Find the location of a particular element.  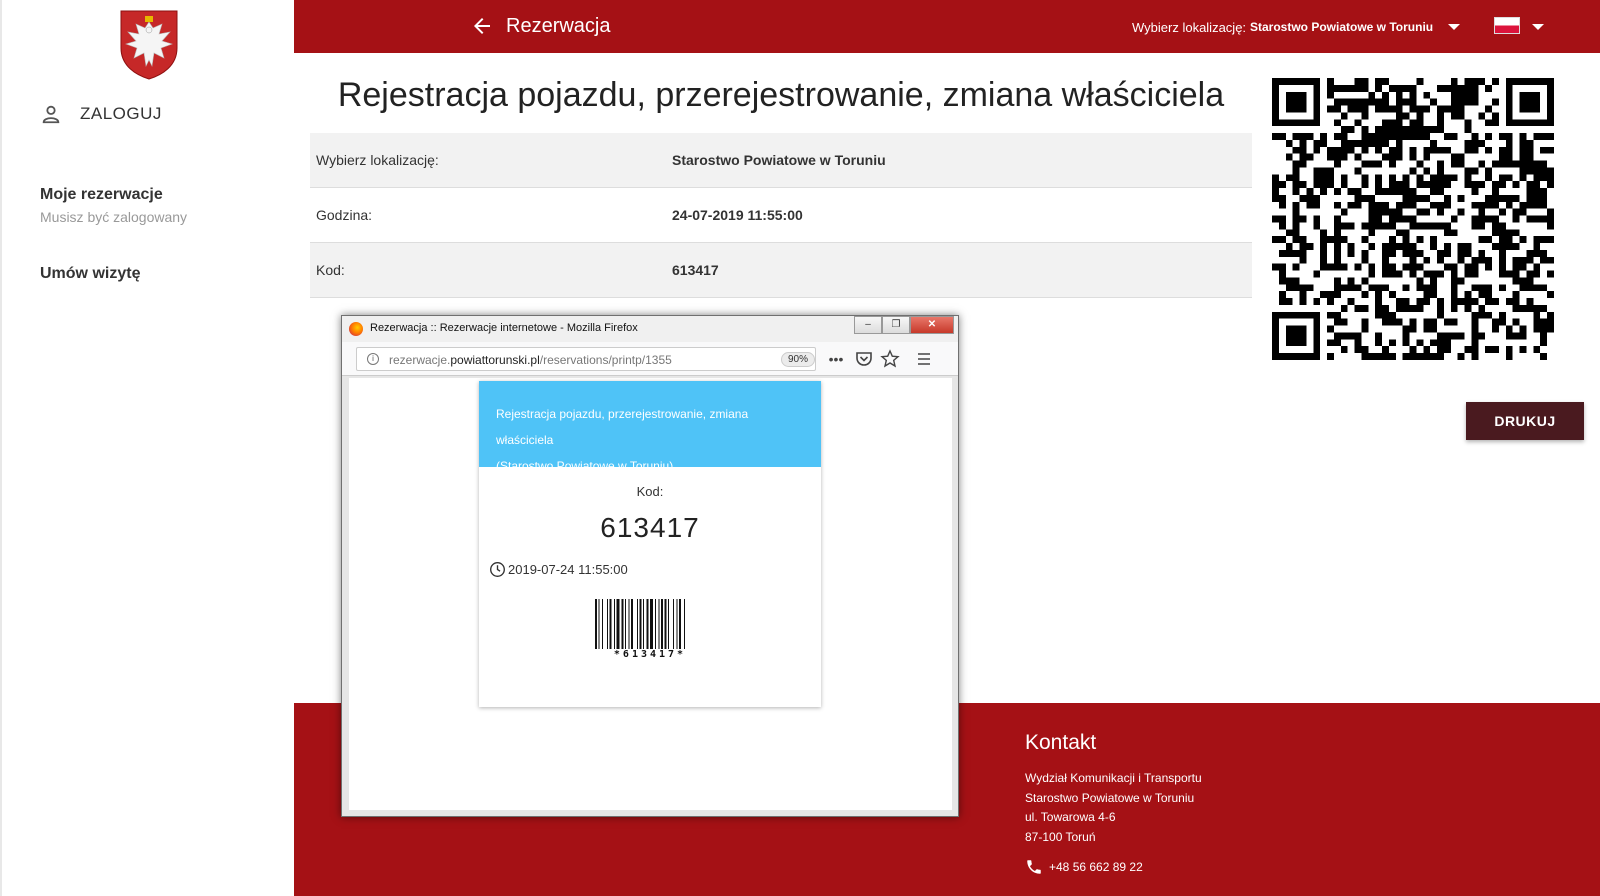

address-line: Wydział Komunikacji i Transportu is located at coordinates (1113, 778).